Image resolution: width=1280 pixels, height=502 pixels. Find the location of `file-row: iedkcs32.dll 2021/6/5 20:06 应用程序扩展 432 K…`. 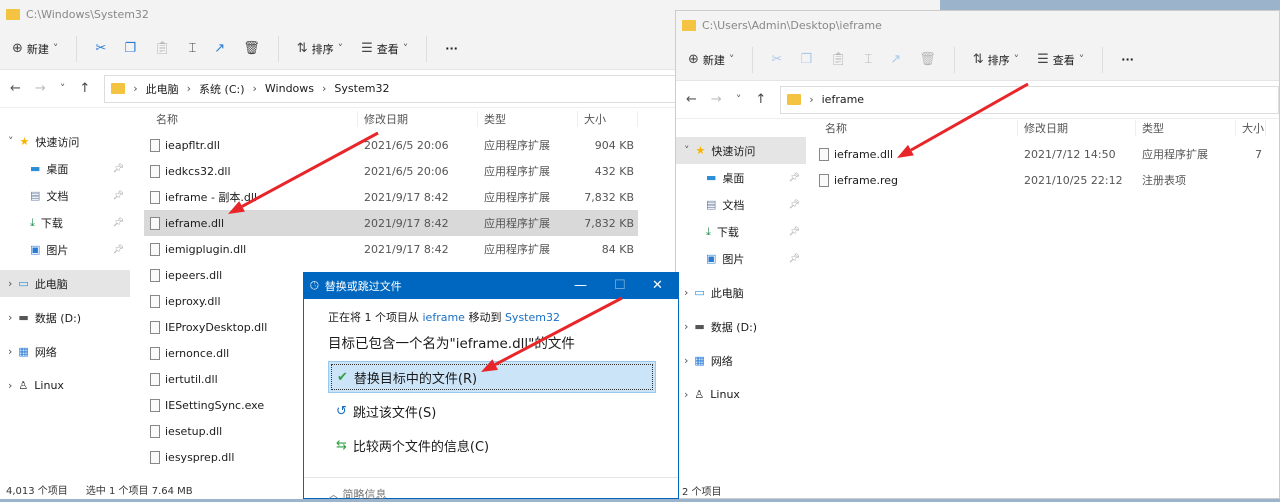

file-row: iedkcs32.dll 2021/6/5 20:06 应用程序扩展 432 K… is located at coordinates (391, 171).